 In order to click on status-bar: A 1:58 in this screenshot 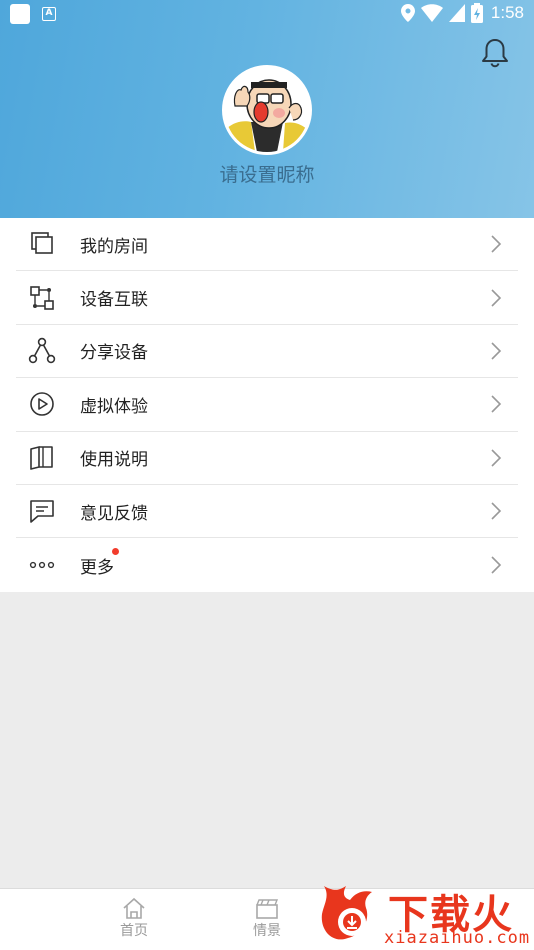, I will do `click(267, 14)`.